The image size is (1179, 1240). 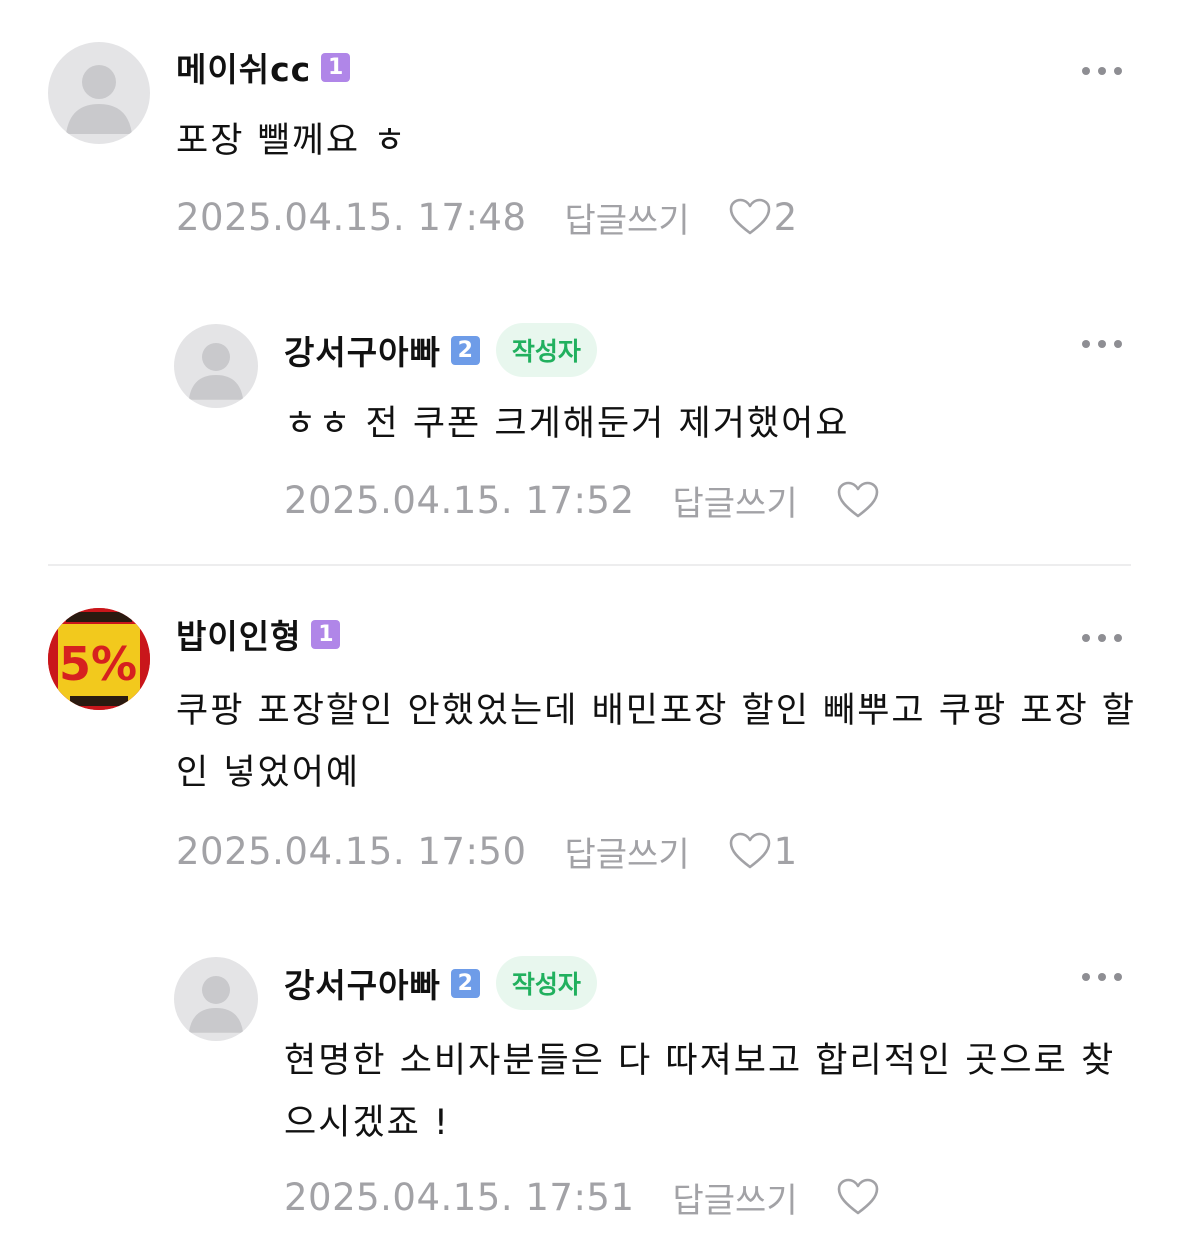 I want to click on comment-date: 2025.04.15. 17:51, so click(x=459, y=1197).